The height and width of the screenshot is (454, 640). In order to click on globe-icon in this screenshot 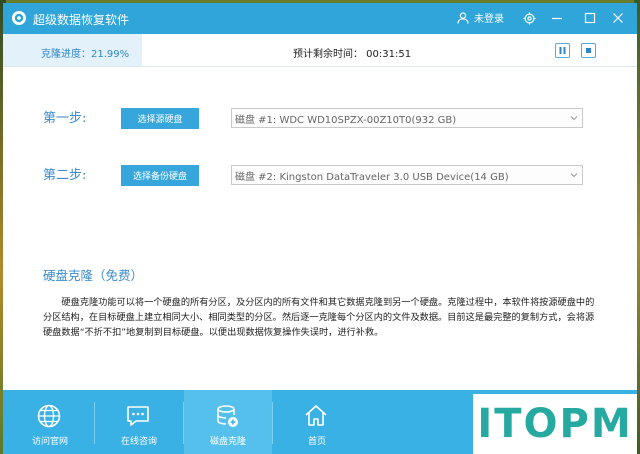, I will do `click(49, 416)`.